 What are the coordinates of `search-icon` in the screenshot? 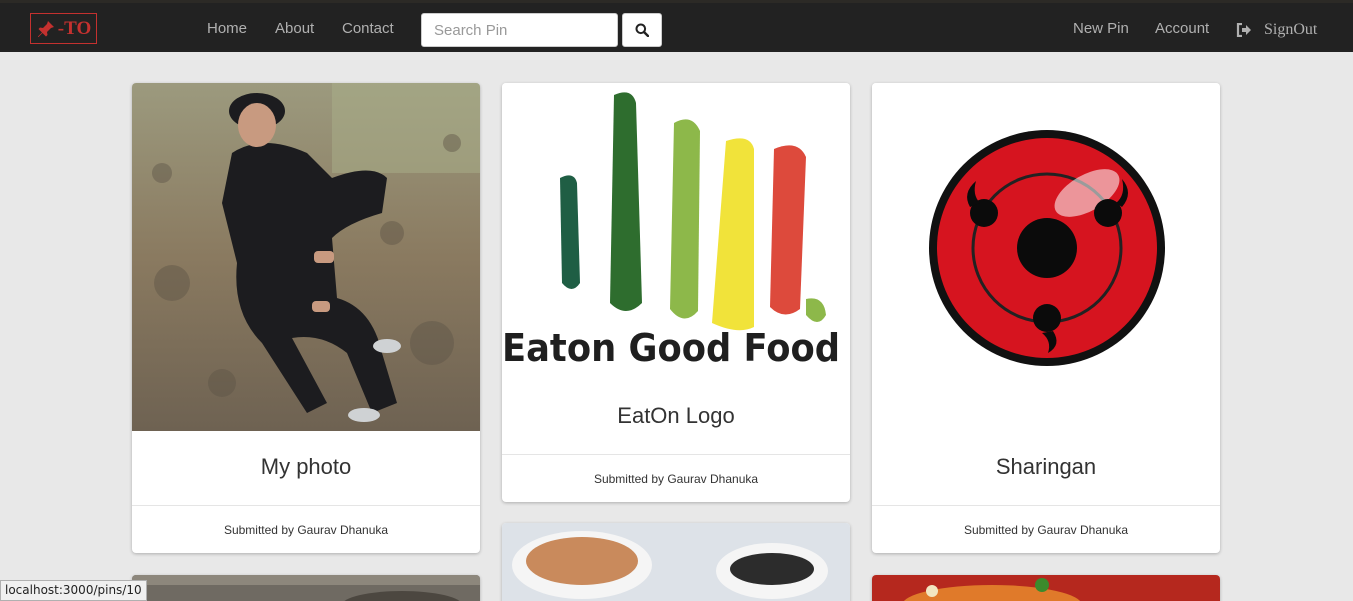 It's located at (642, 30).